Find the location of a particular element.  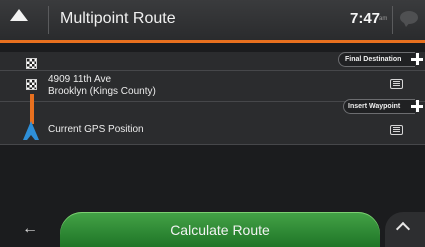

up-triangle-icon is located at coordinates (19, 15).